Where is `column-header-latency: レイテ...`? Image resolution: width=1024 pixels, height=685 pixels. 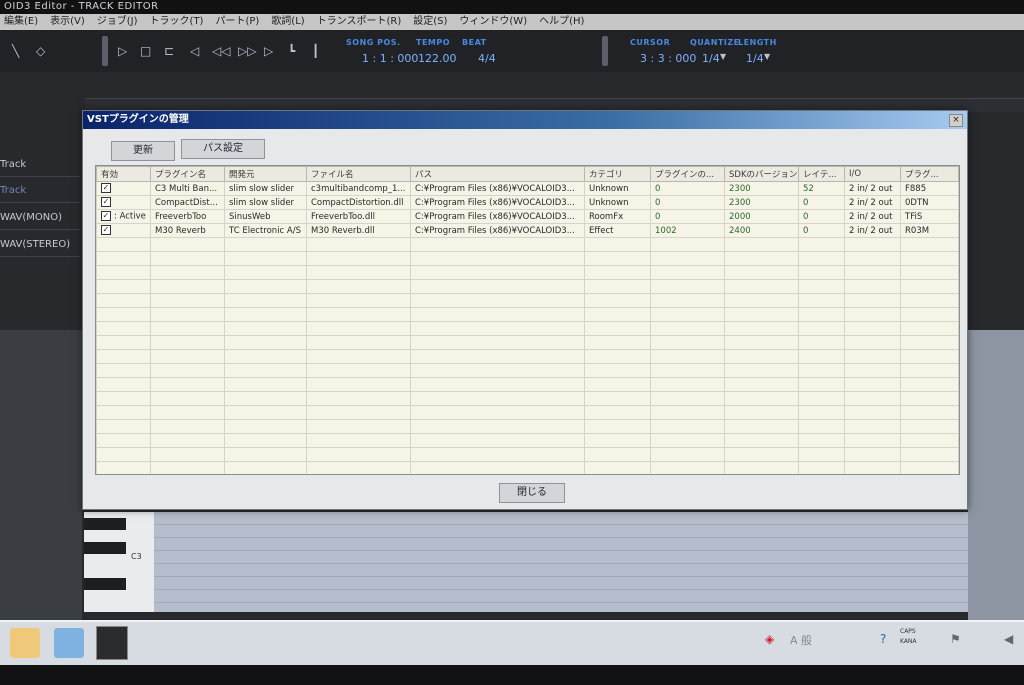
column-header-latency: レイテ... is located at coordinates (821, 174).